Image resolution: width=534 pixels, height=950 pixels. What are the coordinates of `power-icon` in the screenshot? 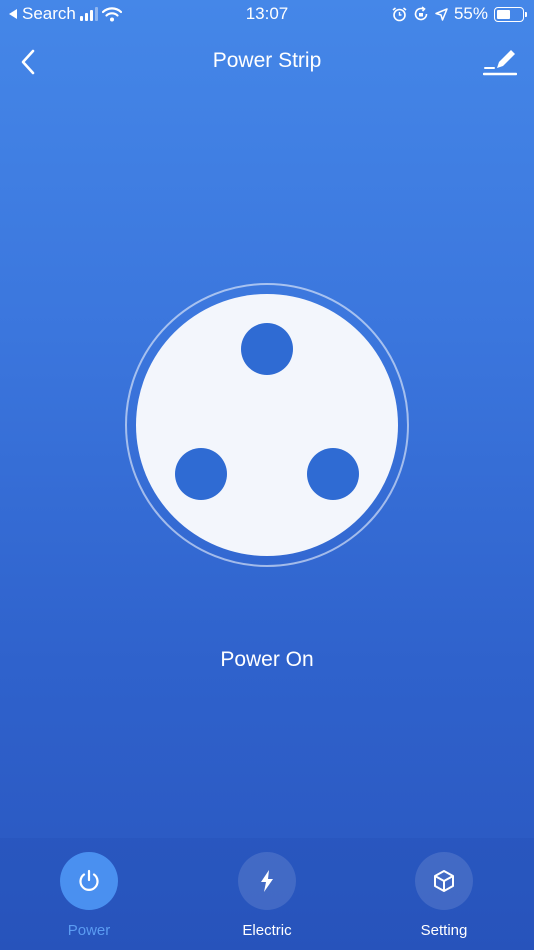 It's located at (89, 880).